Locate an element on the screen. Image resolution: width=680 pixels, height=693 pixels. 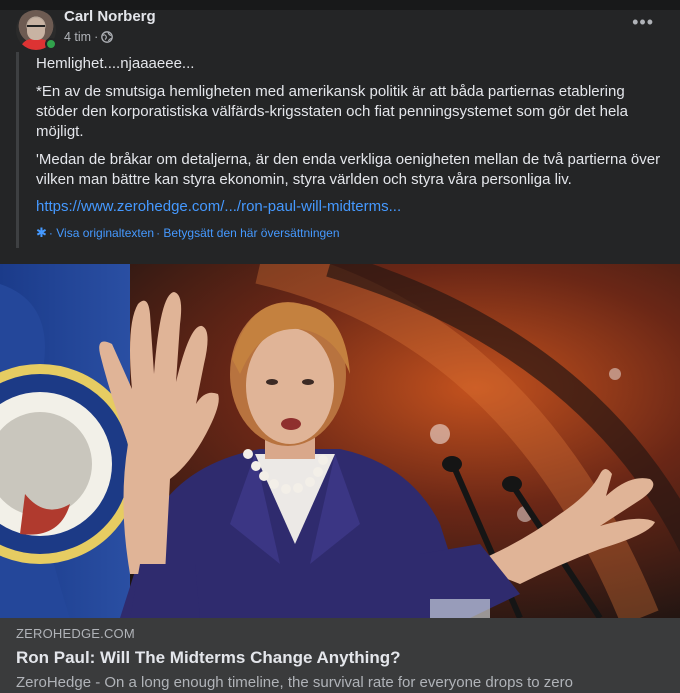
author-name: Carl Norberg is located at coordinates (110, 16).